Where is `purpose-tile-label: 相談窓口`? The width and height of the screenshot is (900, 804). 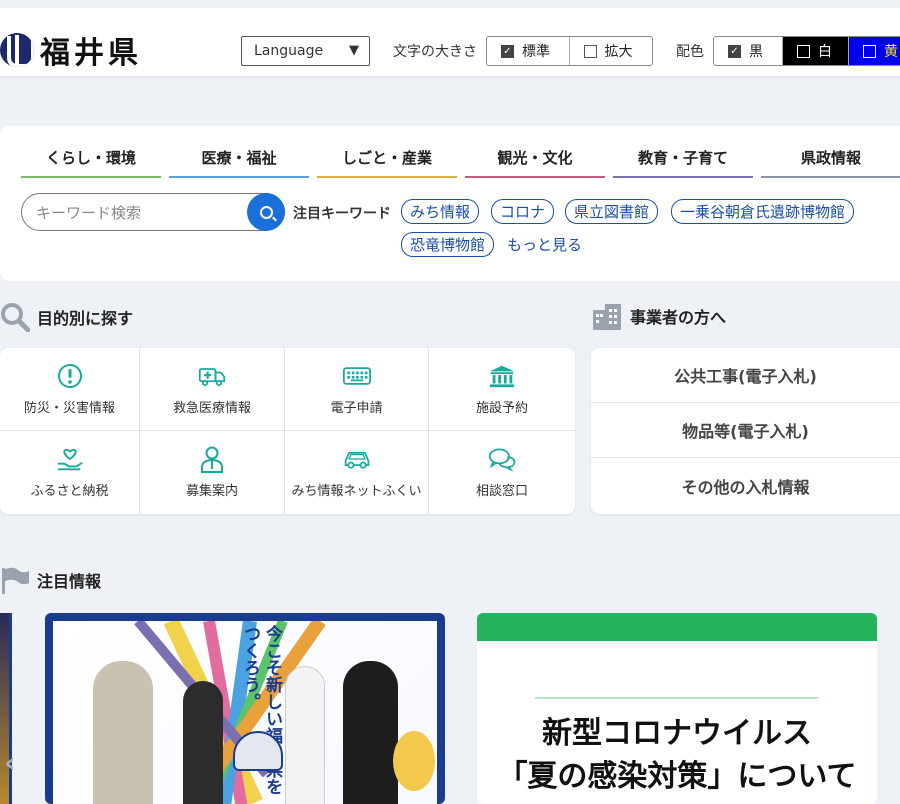
purpose-tile-label: 相談窓口 is located at coordinates (501, 491).